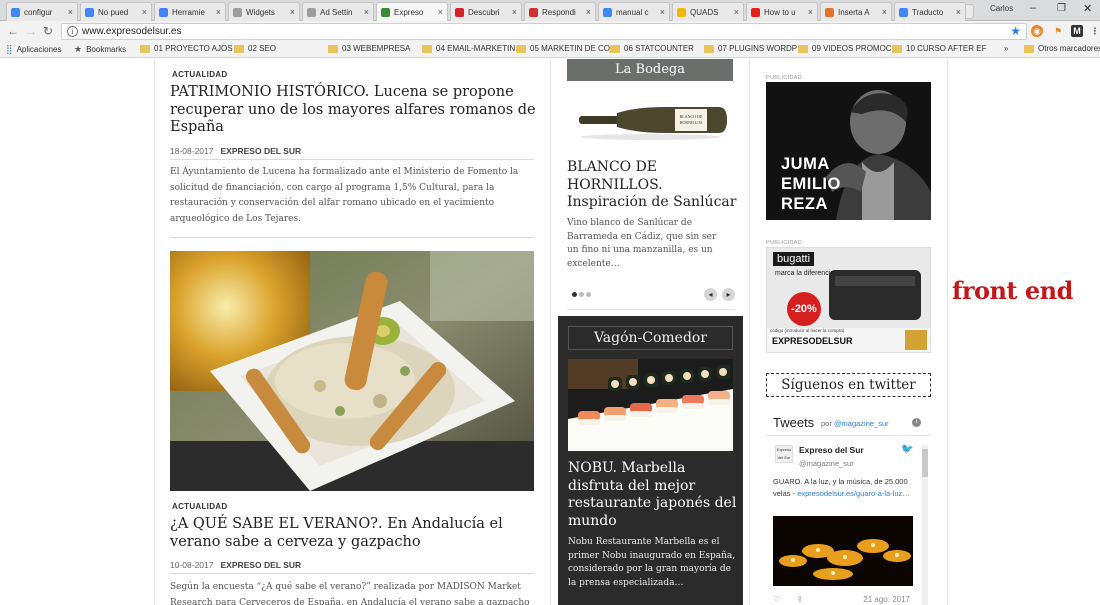  I want to click on folder-icon, so click(145, 48).